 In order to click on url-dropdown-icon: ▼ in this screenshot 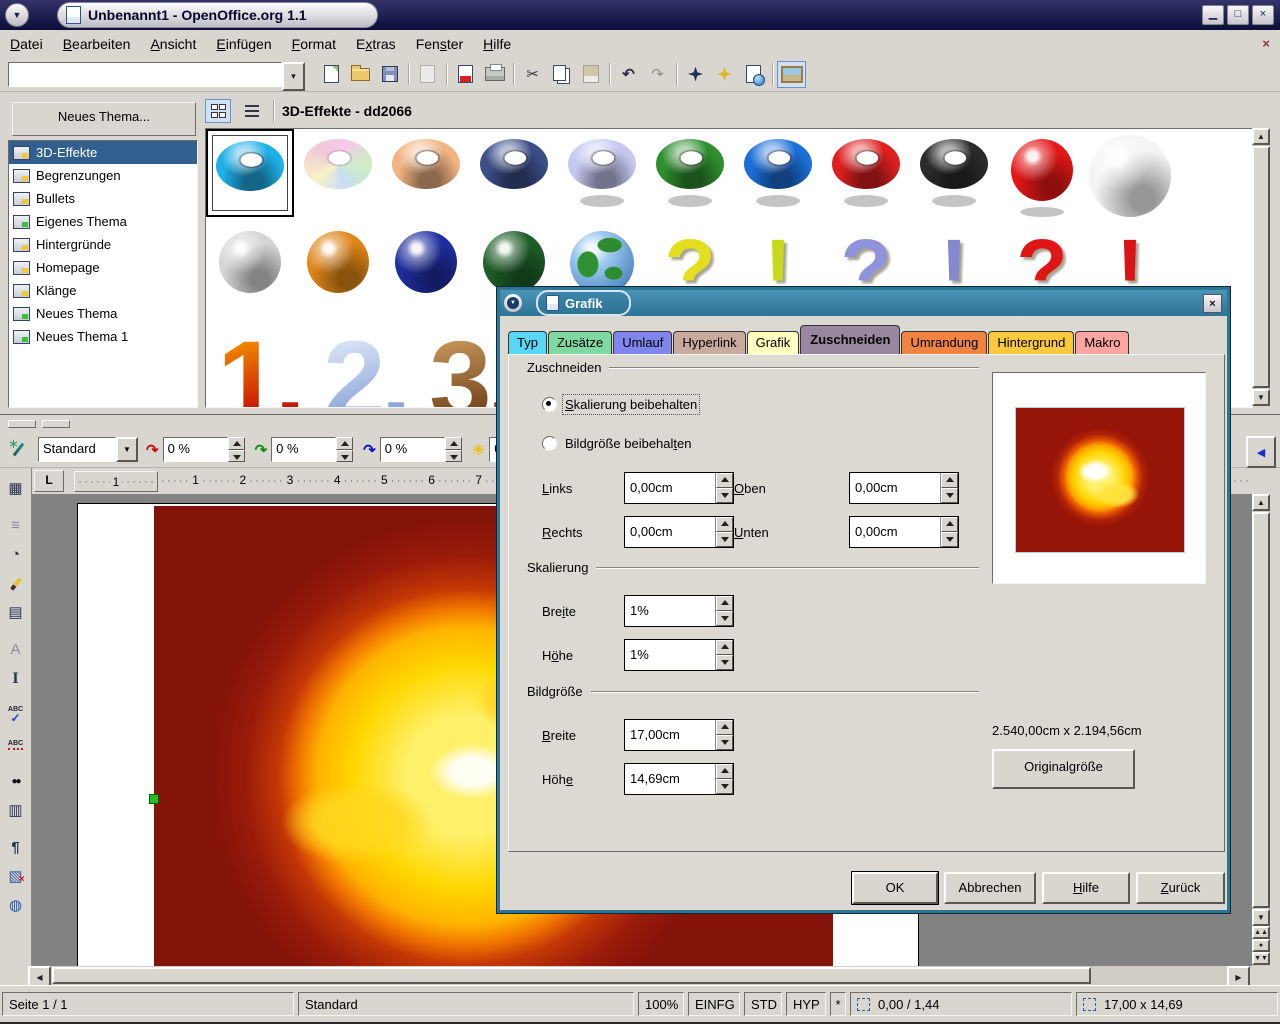, I will do `click(293, 76)`.